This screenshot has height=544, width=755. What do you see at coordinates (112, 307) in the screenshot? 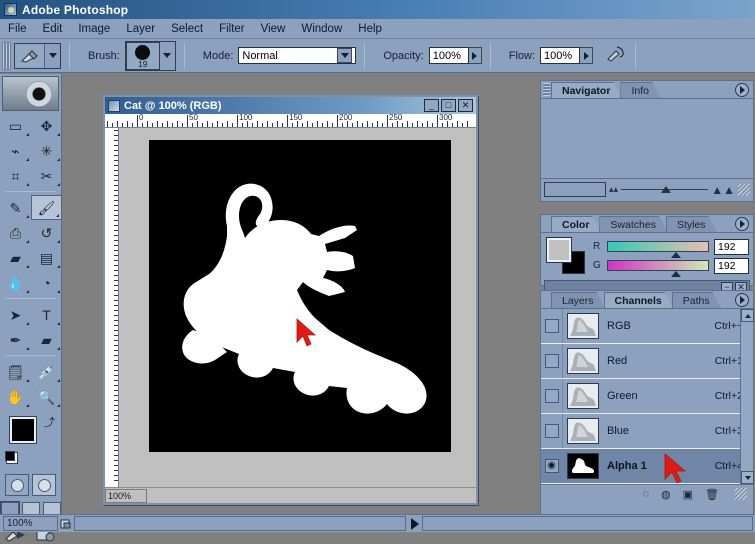
I see `vertical-ruler` at bounding box center [112, 307].